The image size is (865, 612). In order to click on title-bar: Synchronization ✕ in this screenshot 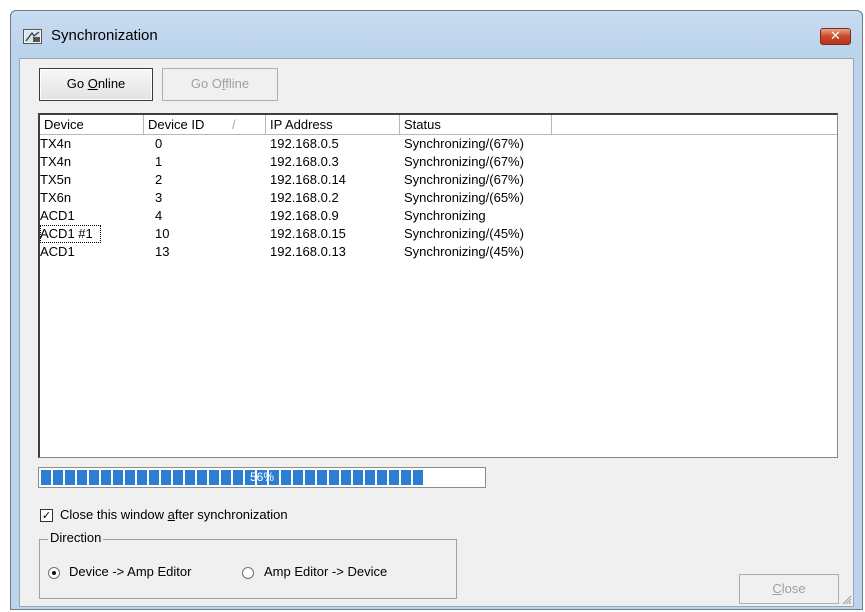, I will do `click(436, 32)`.